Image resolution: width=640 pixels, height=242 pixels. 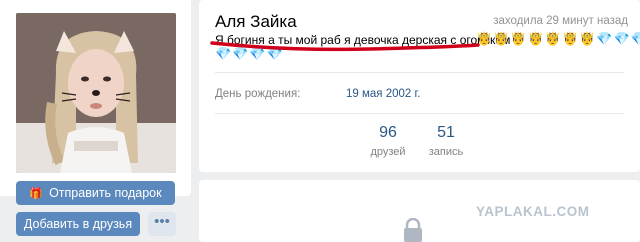 What do you see at coordinates (258, 94) in the screenshot?
I see `birthday-label: День рождения:` at bounding box center [258, 94].